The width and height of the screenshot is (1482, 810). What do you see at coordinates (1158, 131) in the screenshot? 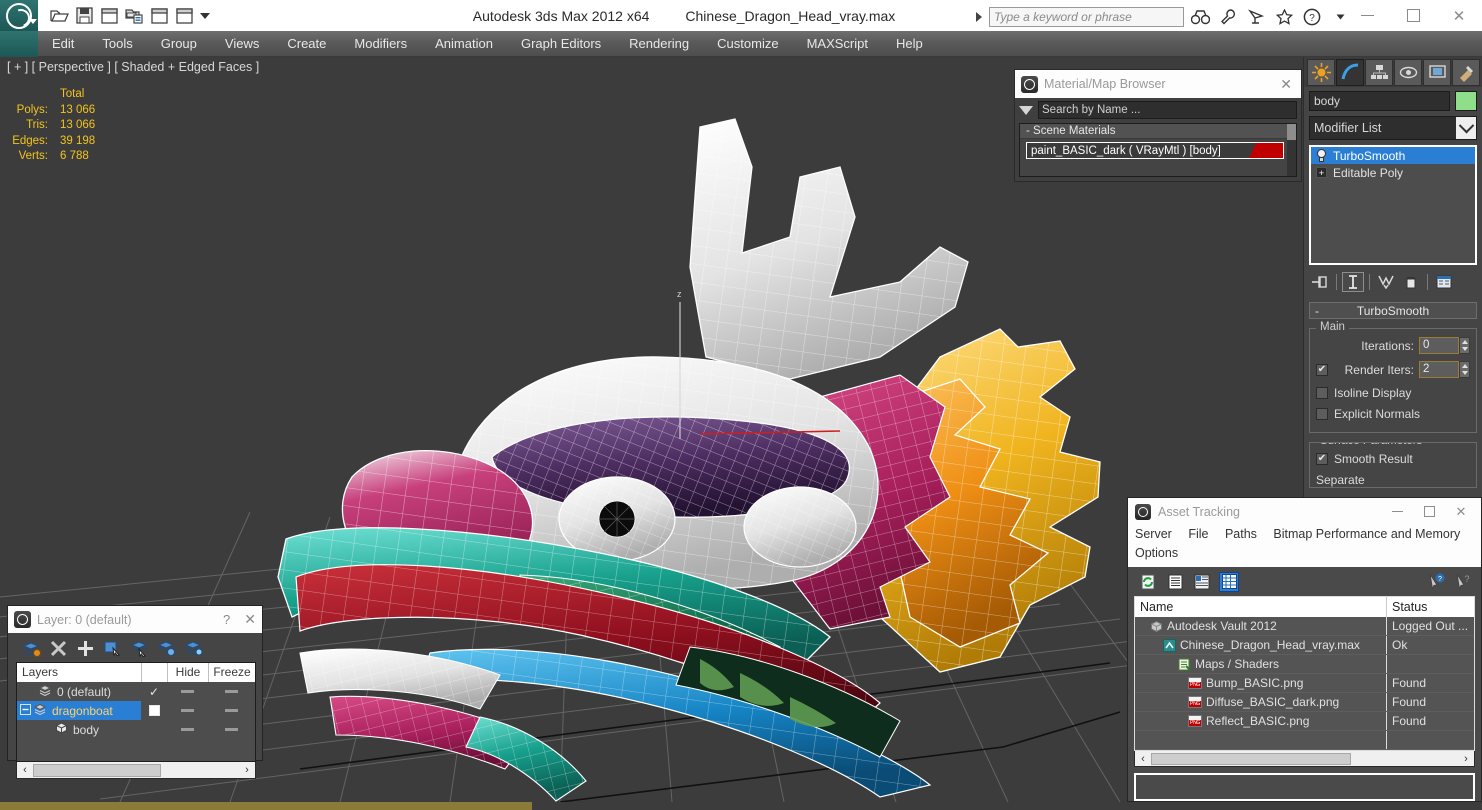
I see `scene-materials-group: - Scene Materials` at bounding box center [1158, 131].